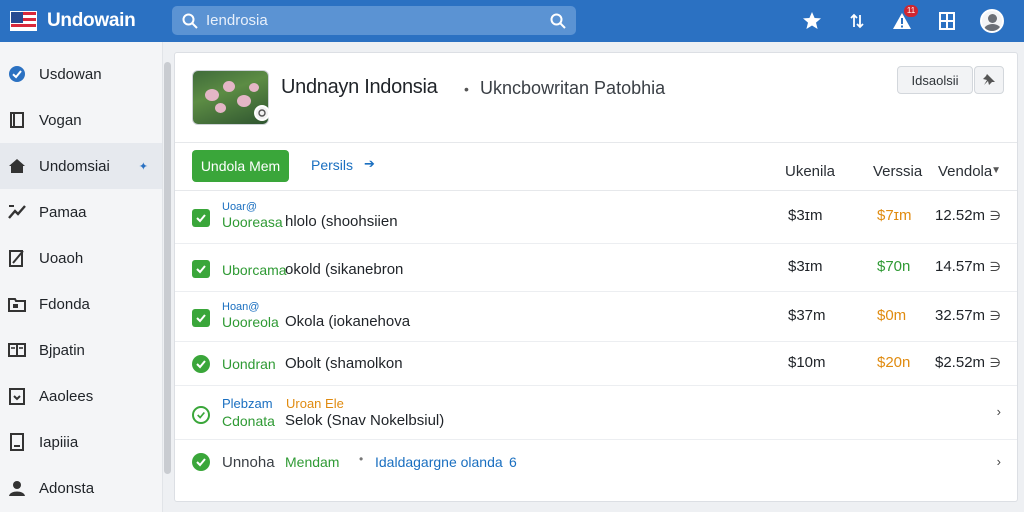 This screenshot has height=512, width=1024. I want to click on row-label-top: Plebzam, so click(247, 403).